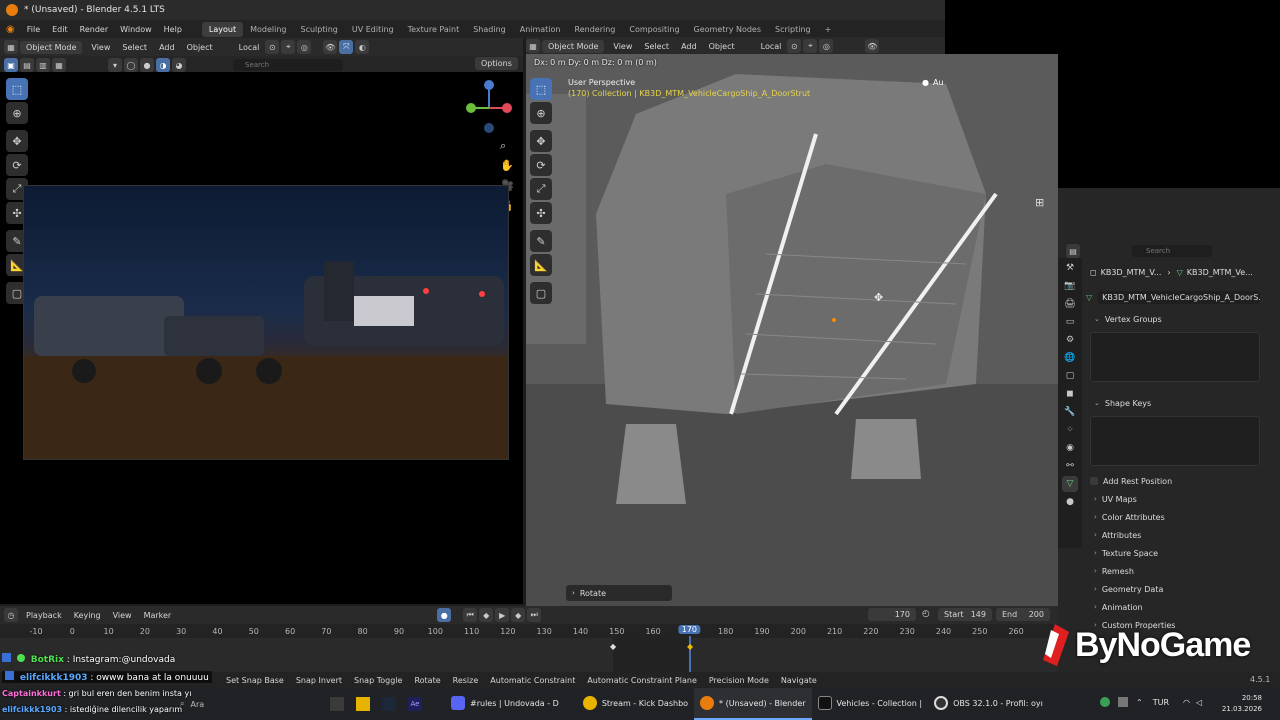 The height and width of the screenshot is (720, 1280). Describe the element at coordinates (534, 615) in the screenshot. I see `jump-end-icon: ⏭` at that location.